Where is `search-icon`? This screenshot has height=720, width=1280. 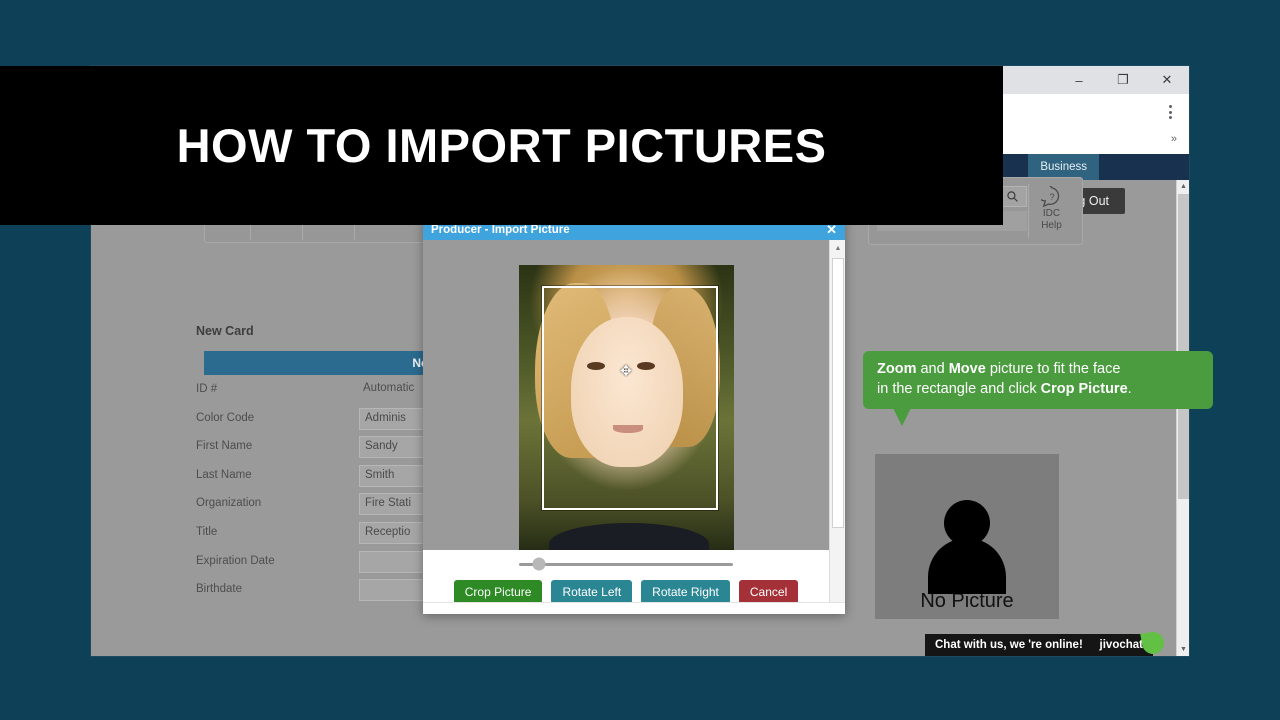 search-icon is located at coordinates (1012, 196).